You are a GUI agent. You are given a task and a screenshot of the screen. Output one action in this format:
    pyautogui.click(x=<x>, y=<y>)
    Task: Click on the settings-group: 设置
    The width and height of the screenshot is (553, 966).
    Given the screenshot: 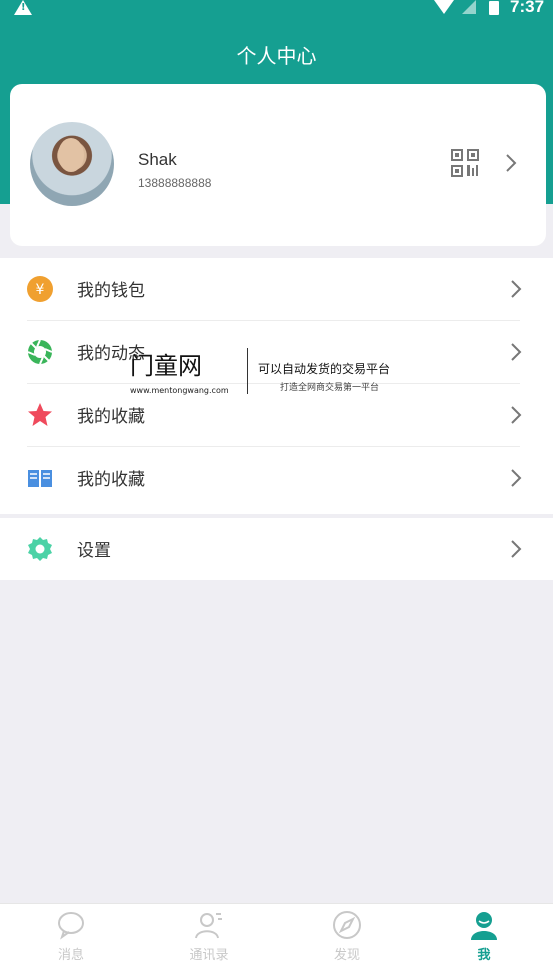 What is the action you would take?
    pyautogui.click(x=276, y=549)
    